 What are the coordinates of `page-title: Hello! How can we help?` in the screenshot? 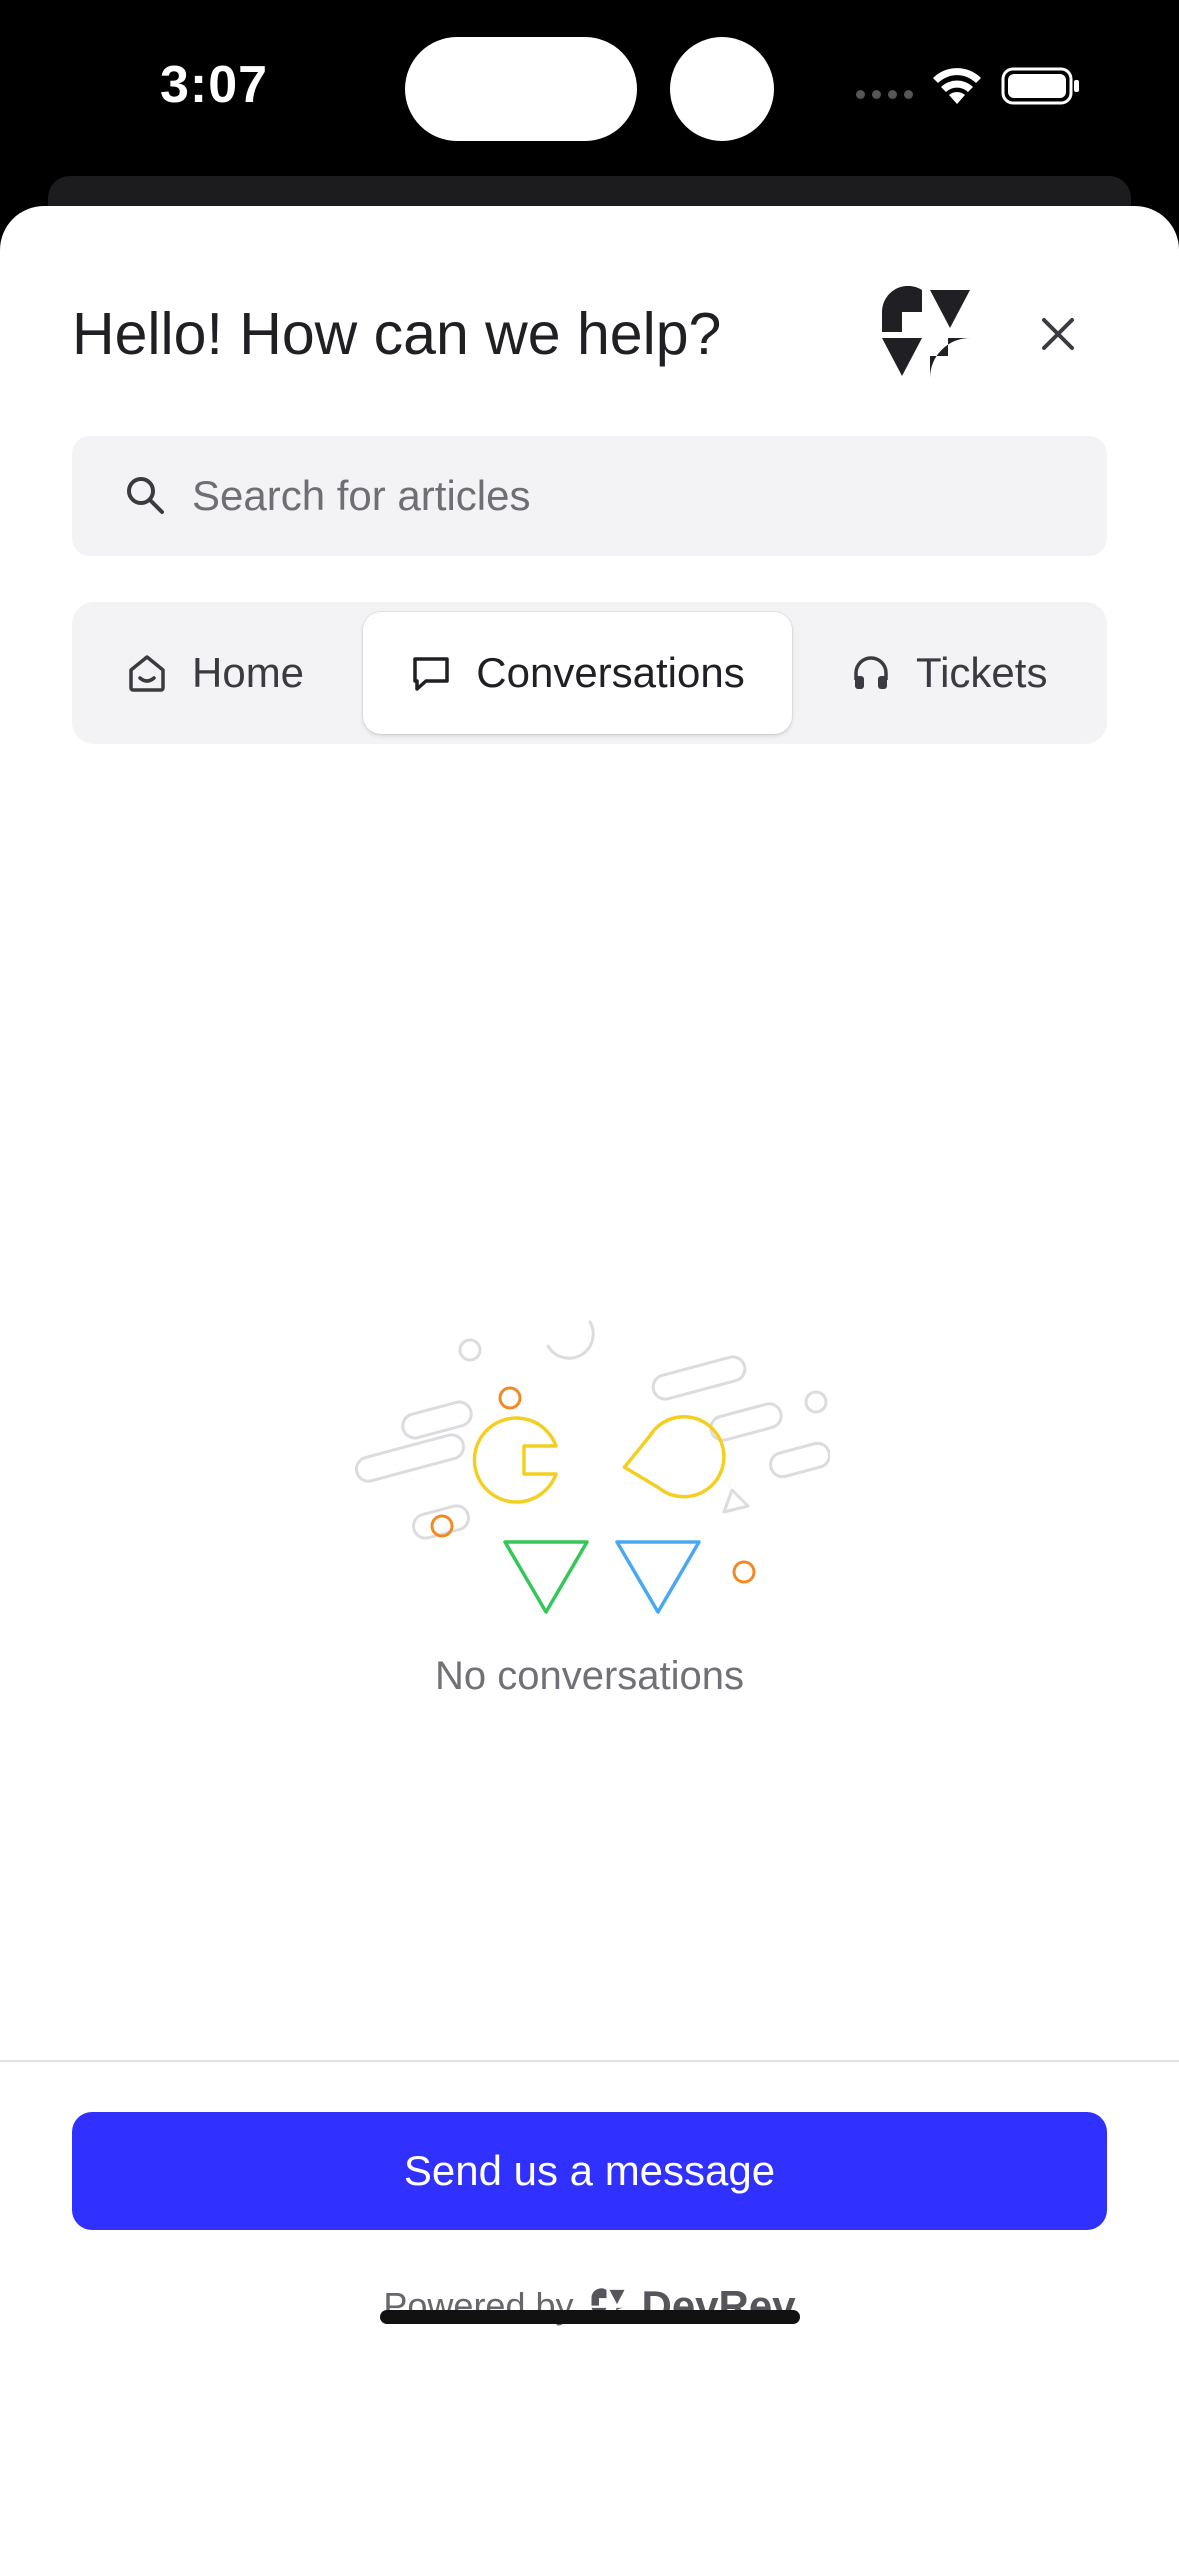 It's located at (397, 334).